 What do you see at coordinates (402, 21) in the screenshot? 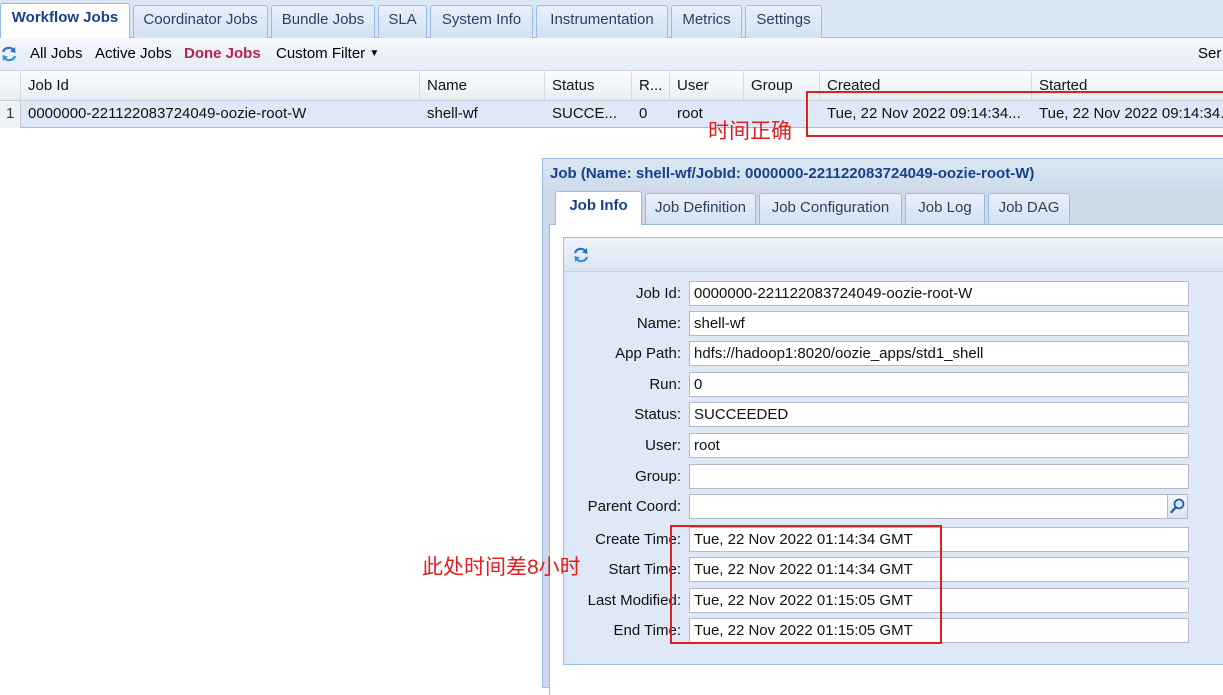
I see `tab-sla: SLA` at bounding box center [402, 21].